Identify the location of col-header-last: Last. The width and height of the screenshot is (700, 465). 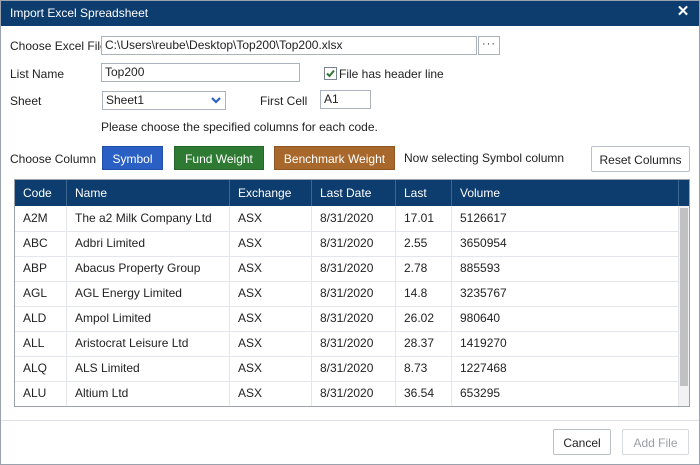
(424, 193).